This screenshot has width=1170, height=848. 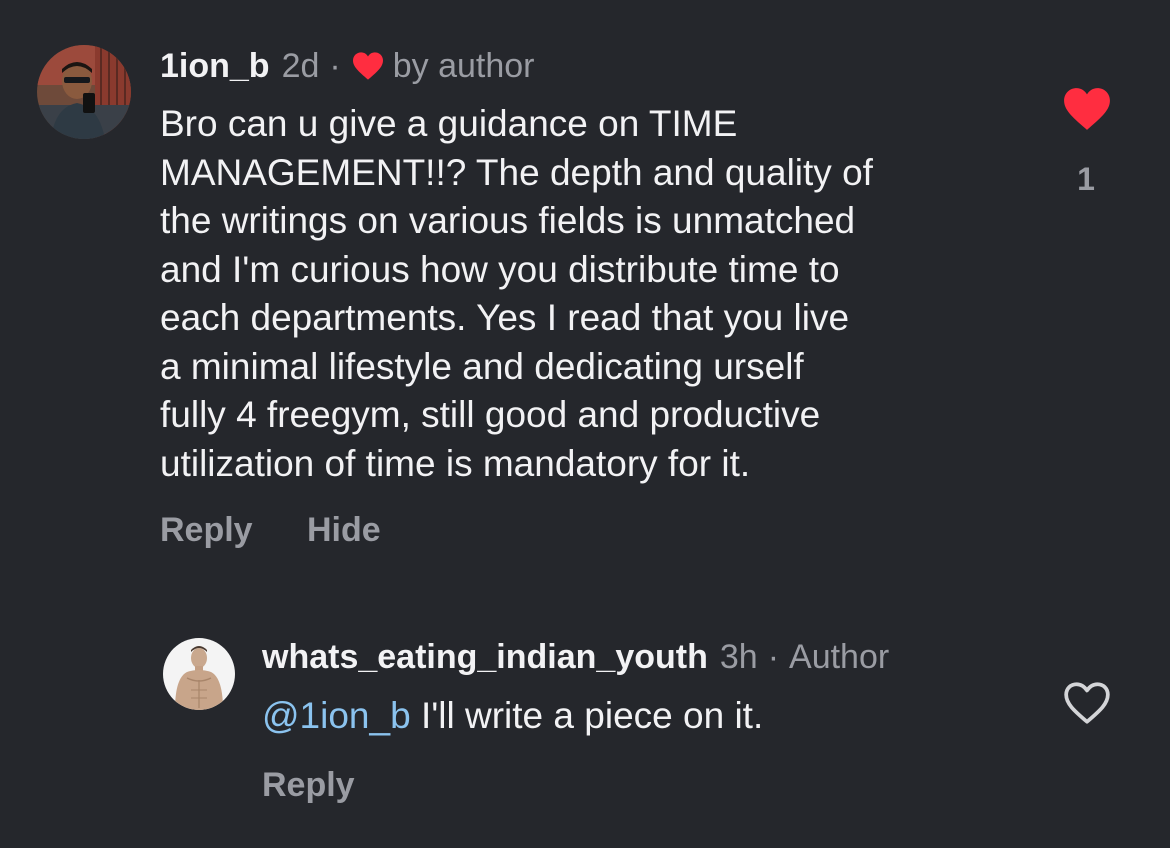 I want to click on reply-text: I'll write a piece on it., so click(x=587, y=715).